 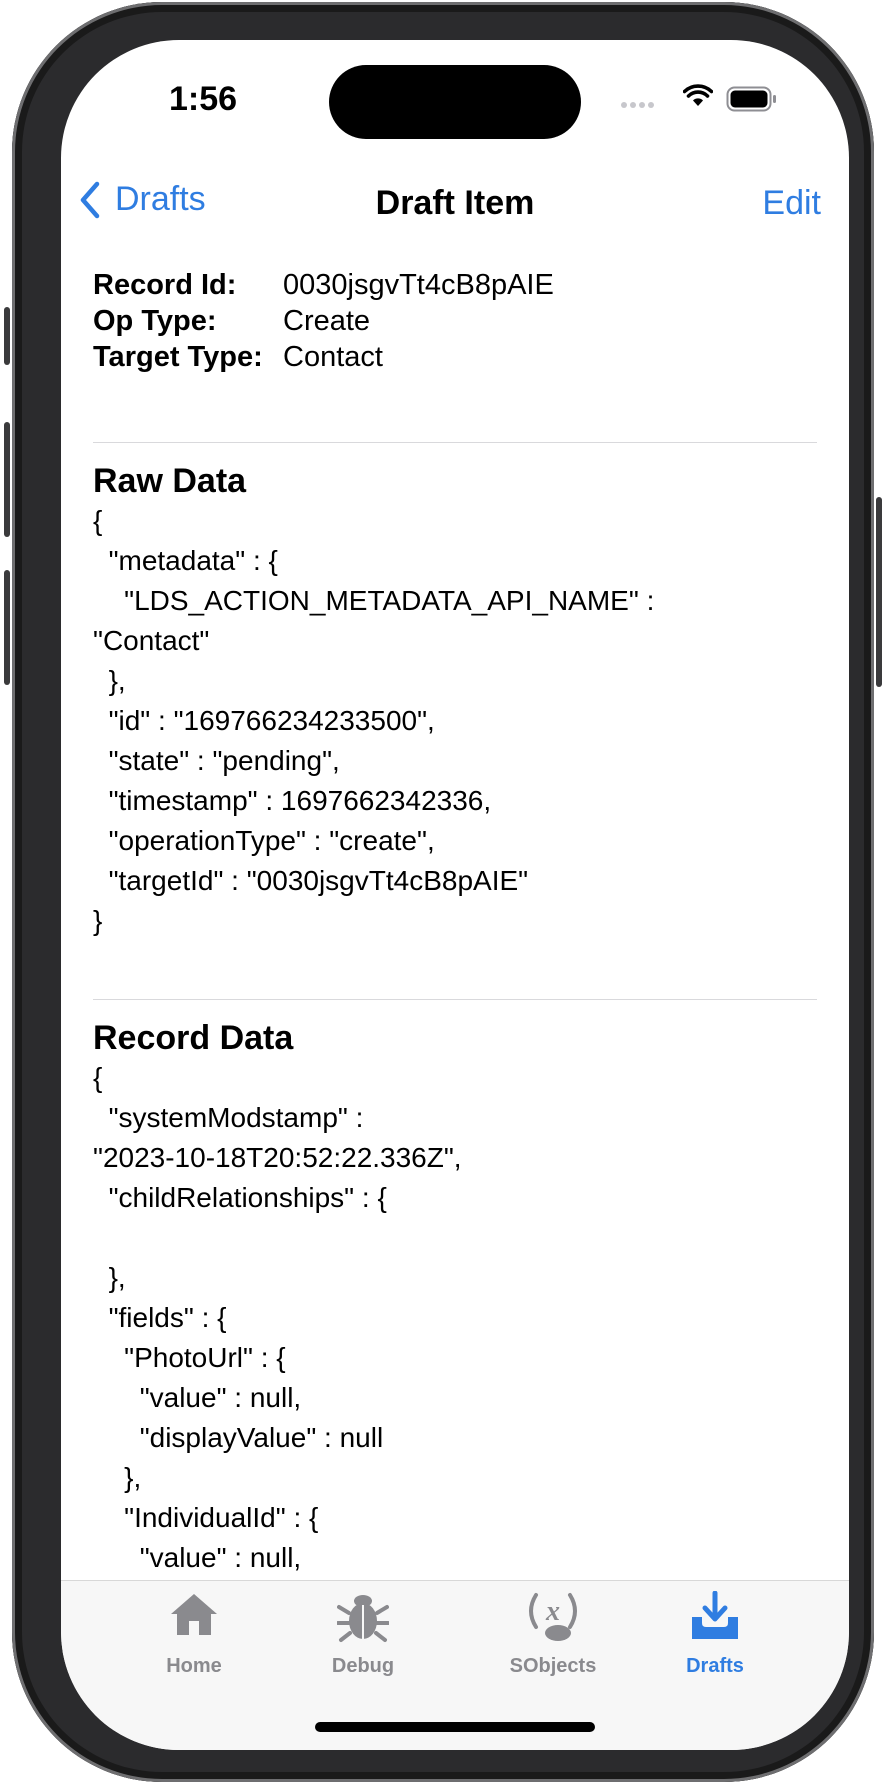 I want to click on page-title: Draft Item, so click(x=455, y=203).